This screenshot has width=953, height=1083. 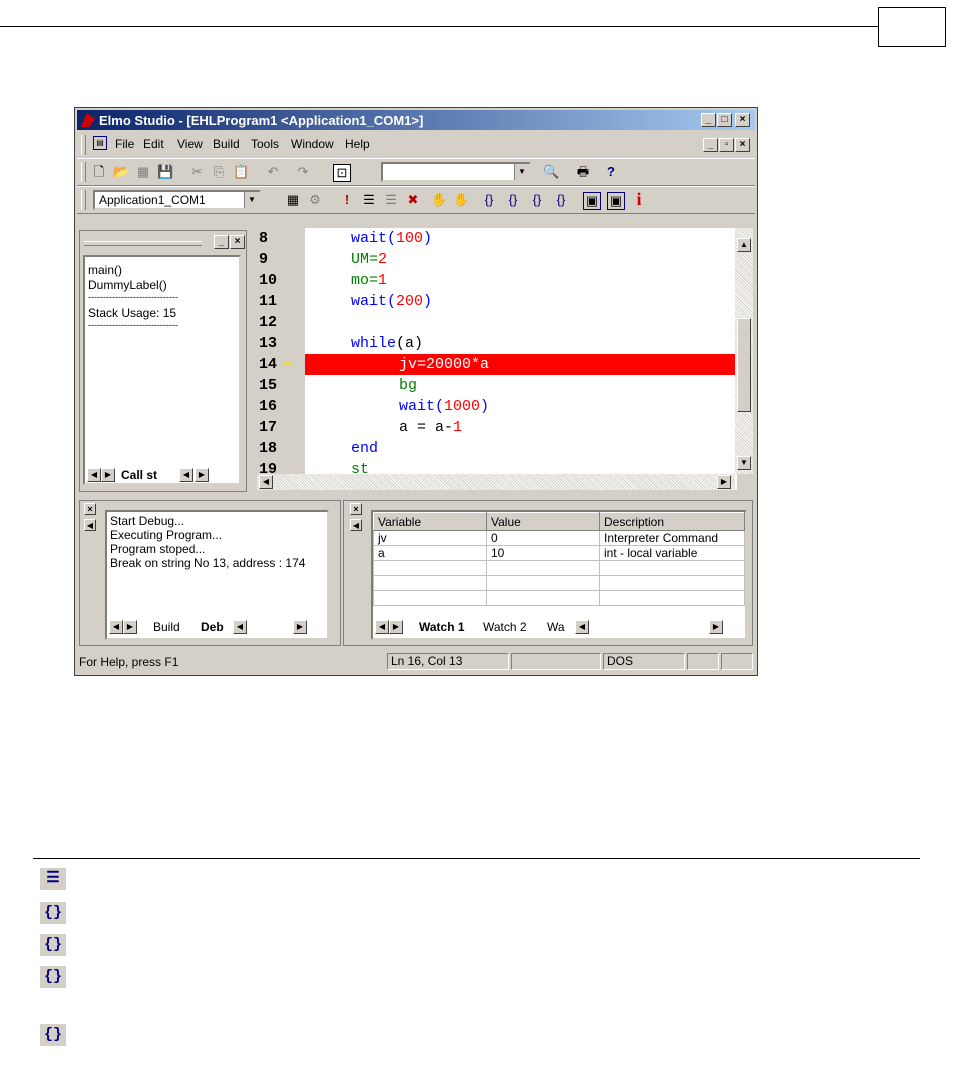 I want to click on variables-window-icon: ▣, so click(x=616, y=201).